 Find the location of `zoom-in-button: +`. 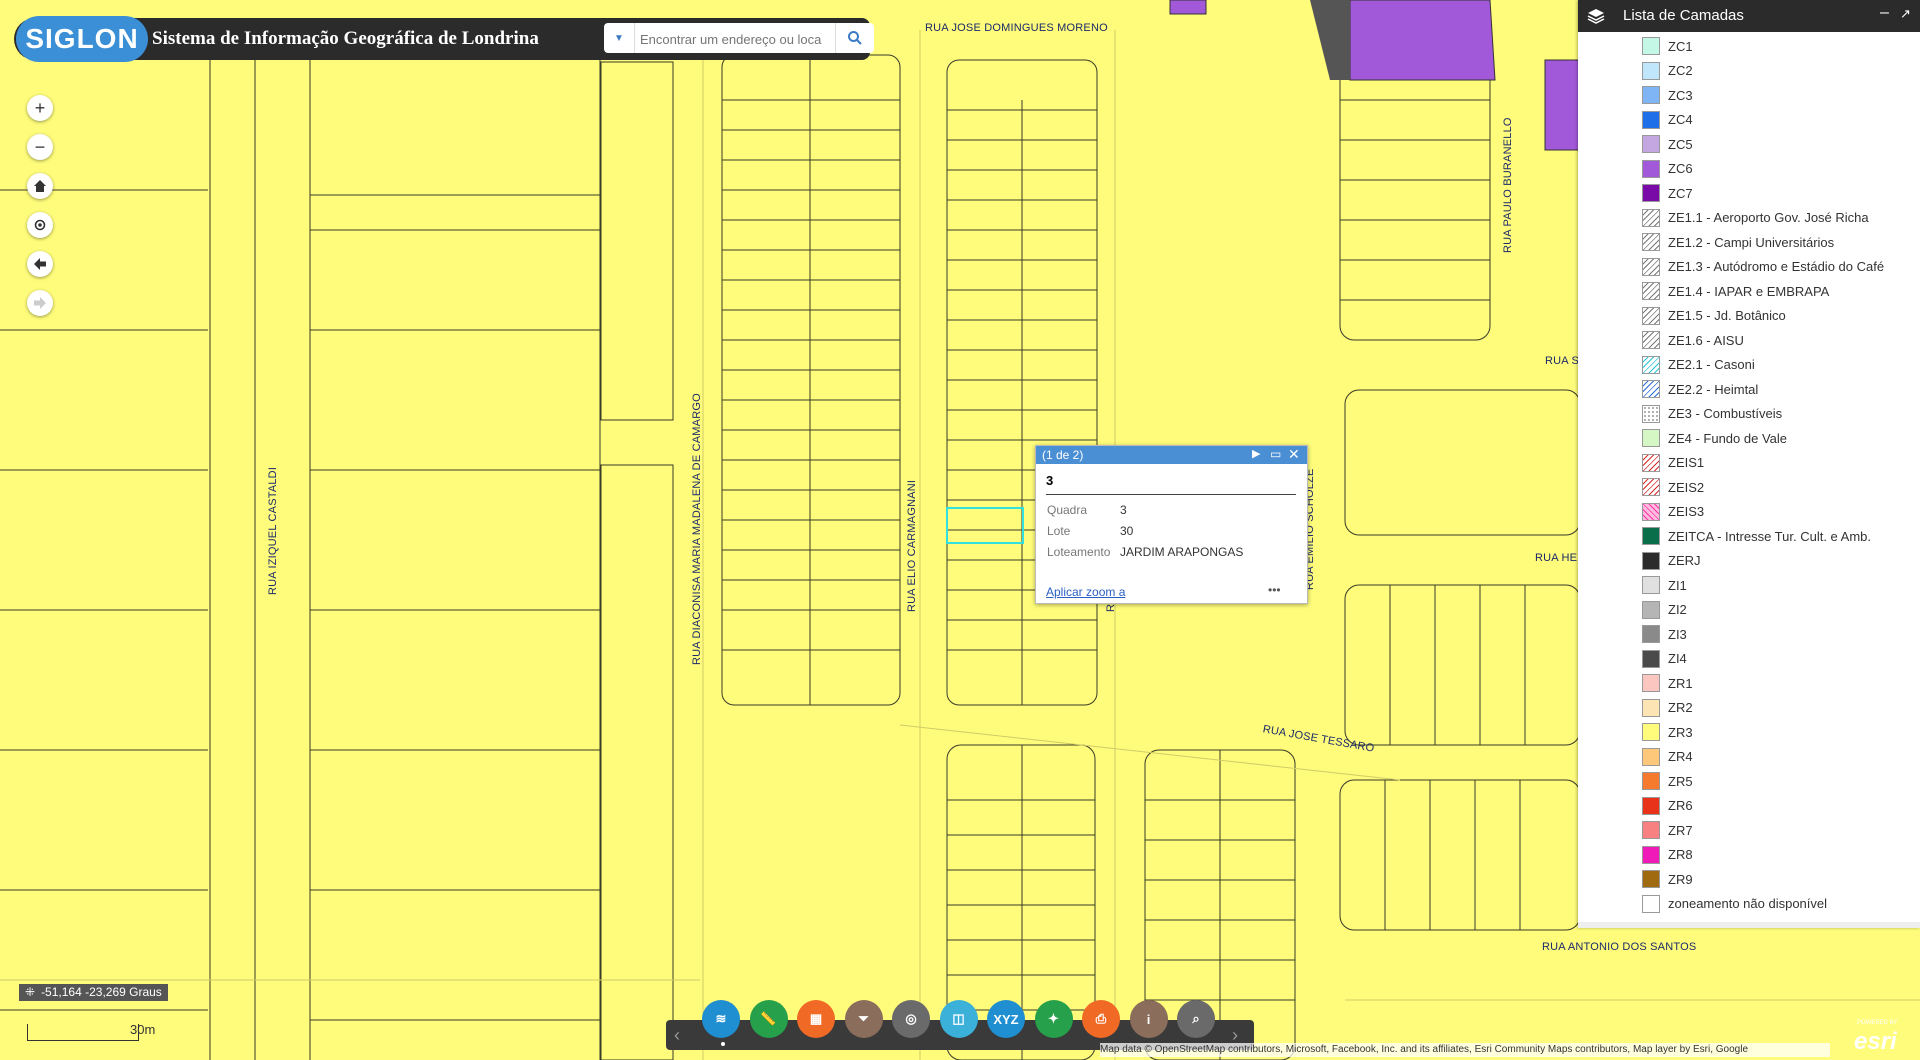

zoom-in-button: + is located at coordinates (40, 108).